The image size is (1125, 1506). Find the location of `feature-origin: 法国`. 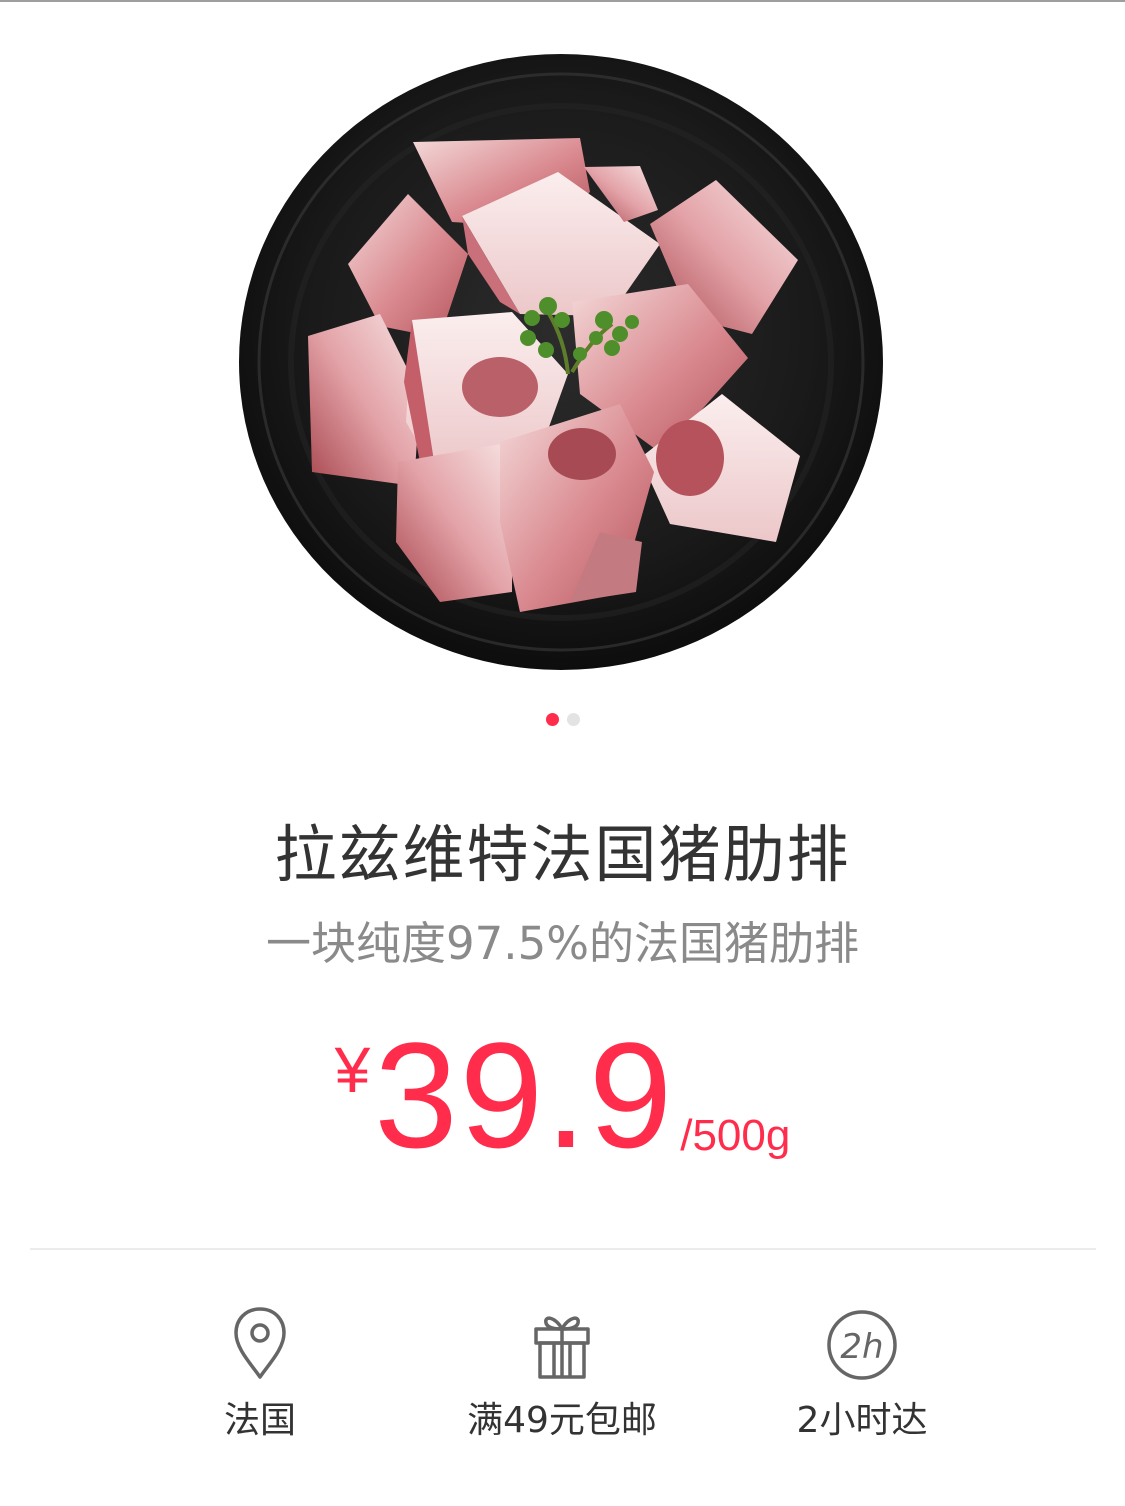

feature-origin: 法国 is located at coordinates (260, 1375).